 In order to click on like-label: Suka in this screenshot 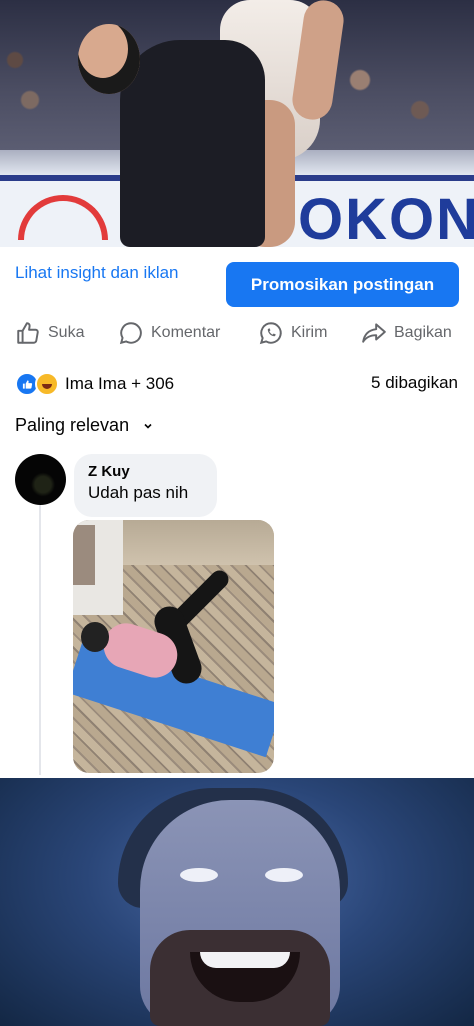, I will do `click(66, 332)`.